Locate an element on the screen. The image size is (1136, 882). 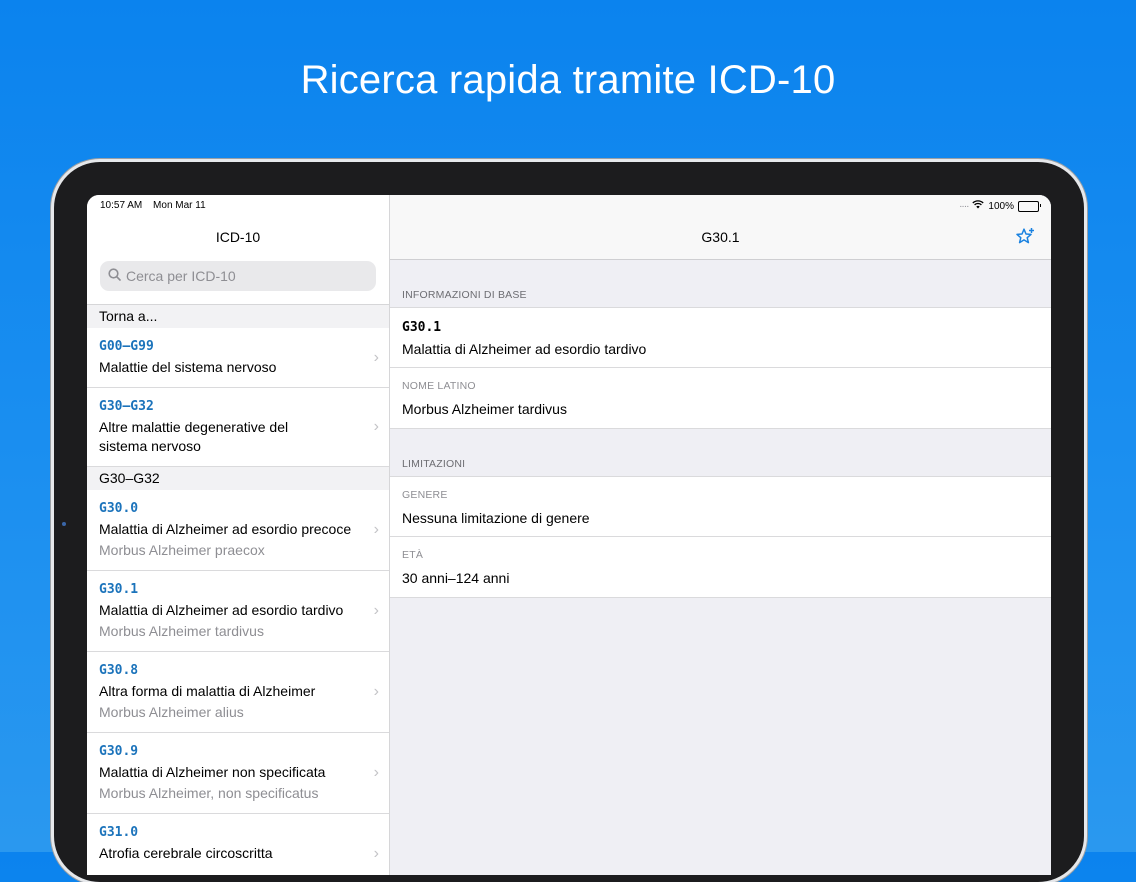
item-code: G30.8 is located at coordinates (119, 670).